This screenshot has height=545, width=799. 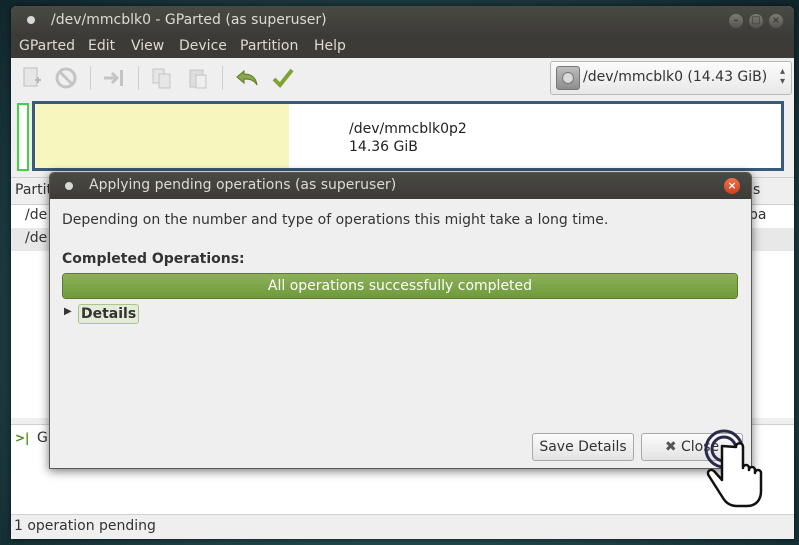 I want to click on menu-partition: Partition, so click(x=269, y=46).